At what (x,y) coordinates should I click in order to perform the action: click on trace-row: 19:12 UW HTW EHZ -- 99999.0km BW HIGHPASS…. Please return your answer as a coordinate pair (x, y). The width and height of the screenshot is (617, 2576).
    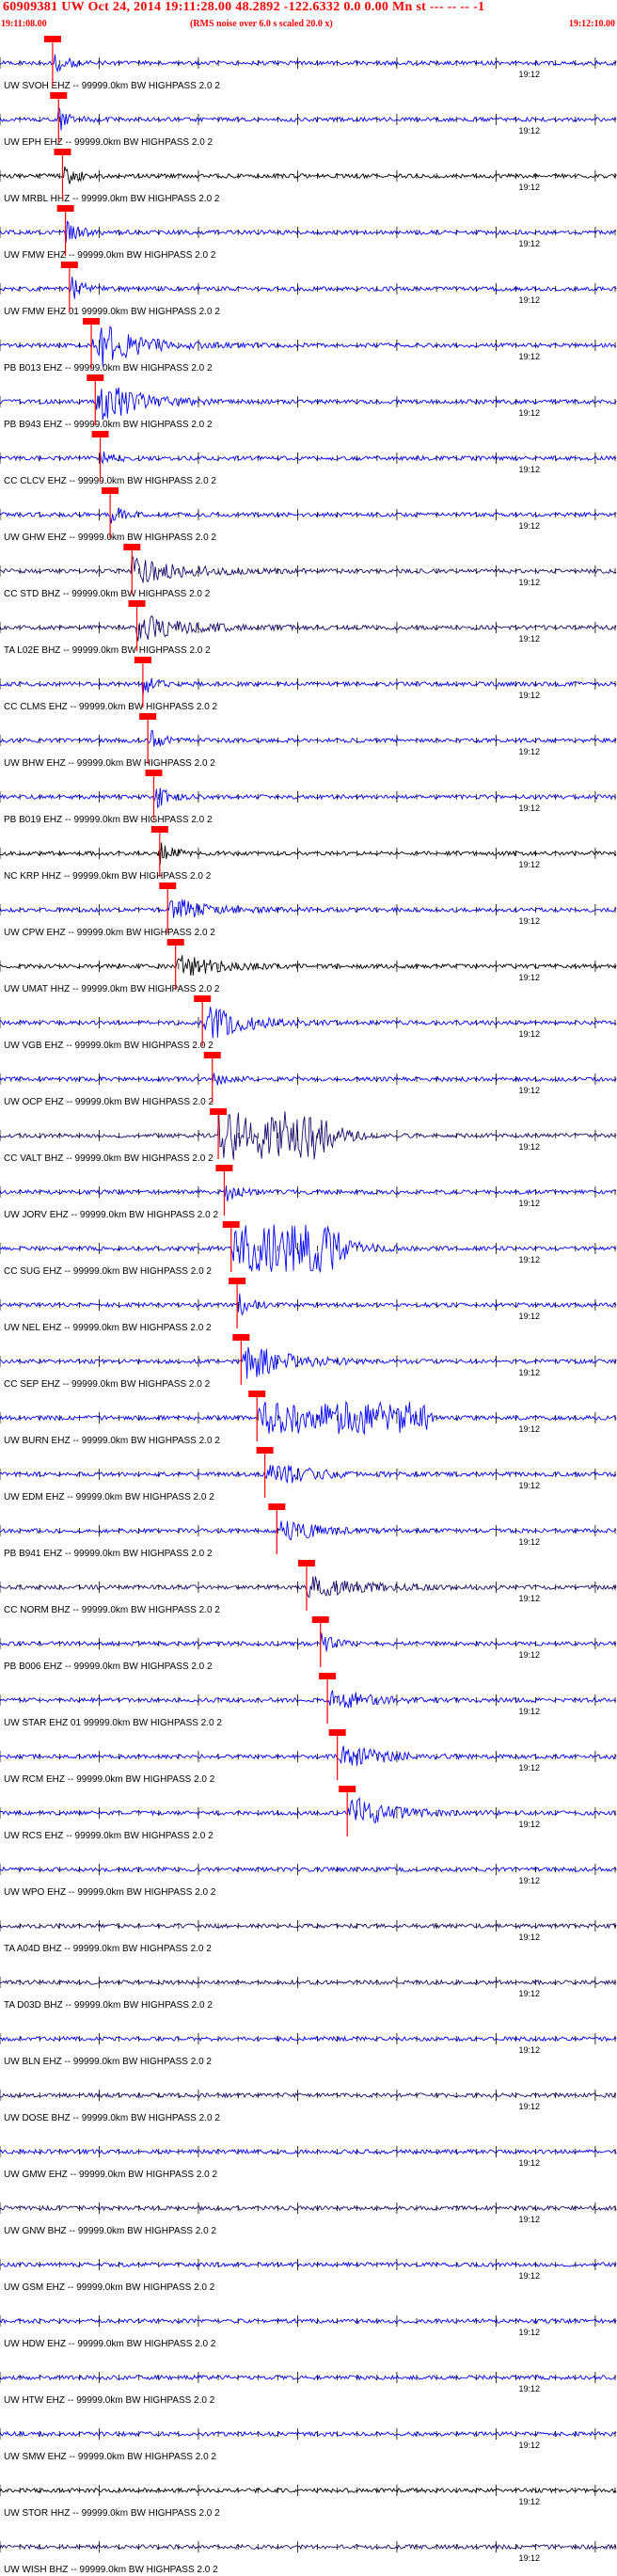
    Looking at the image, I should click on (308, 2389).